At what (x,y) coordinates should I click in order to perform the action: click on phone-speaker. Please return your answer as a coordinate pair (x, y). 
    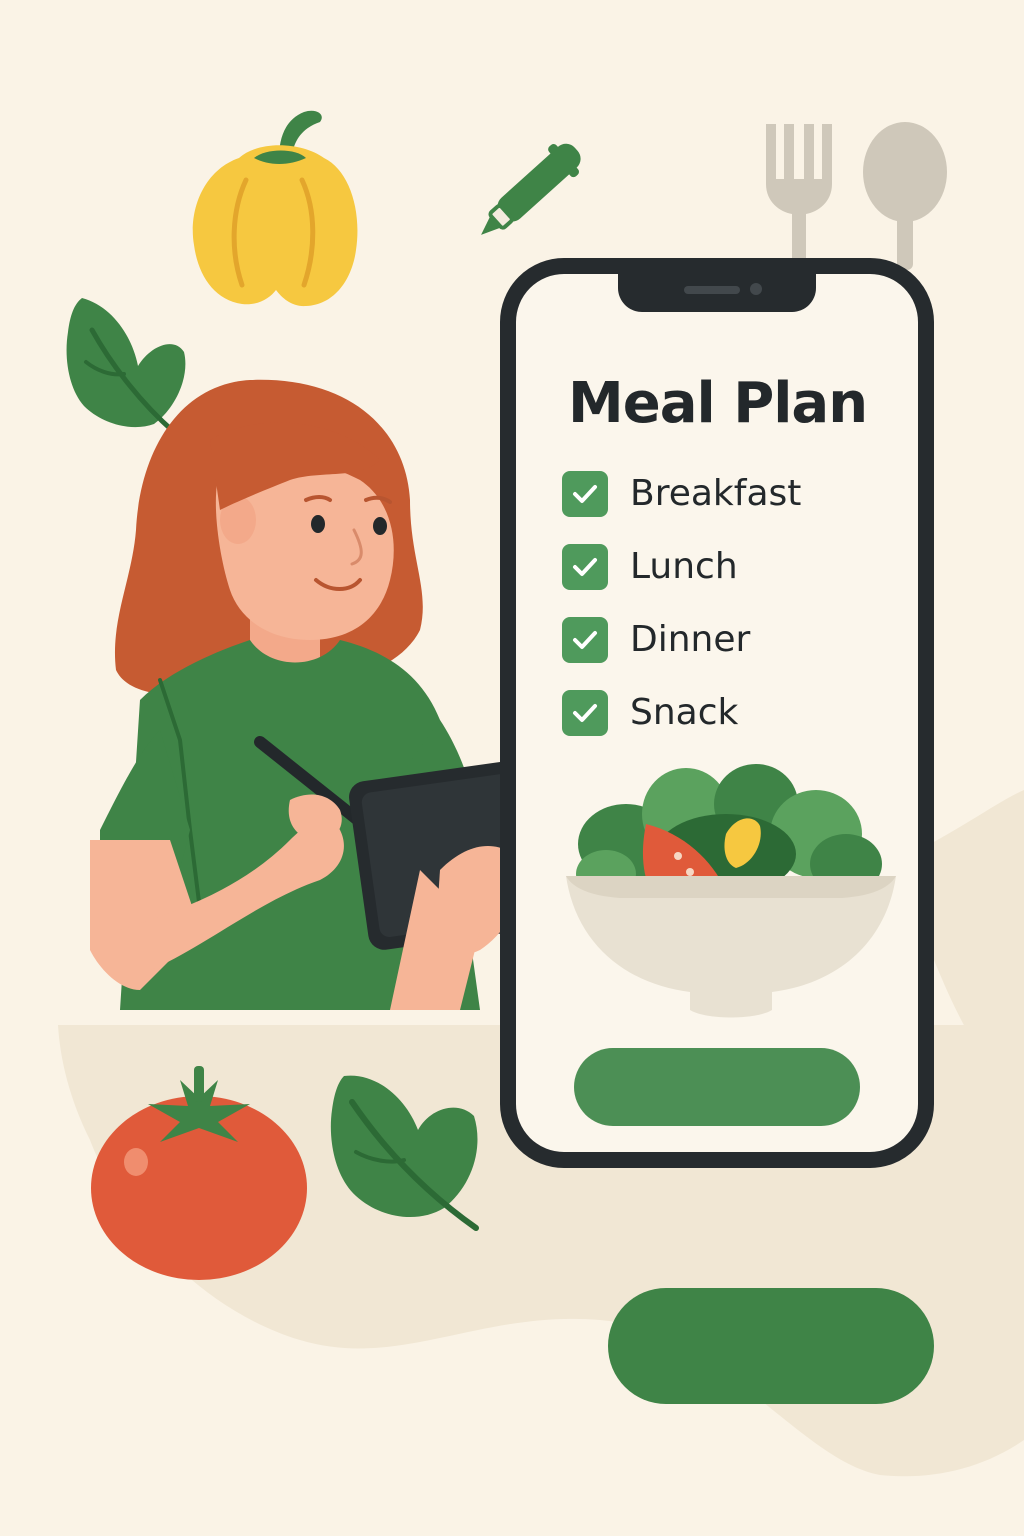
    Looking at the image, I should click on (712, 290).